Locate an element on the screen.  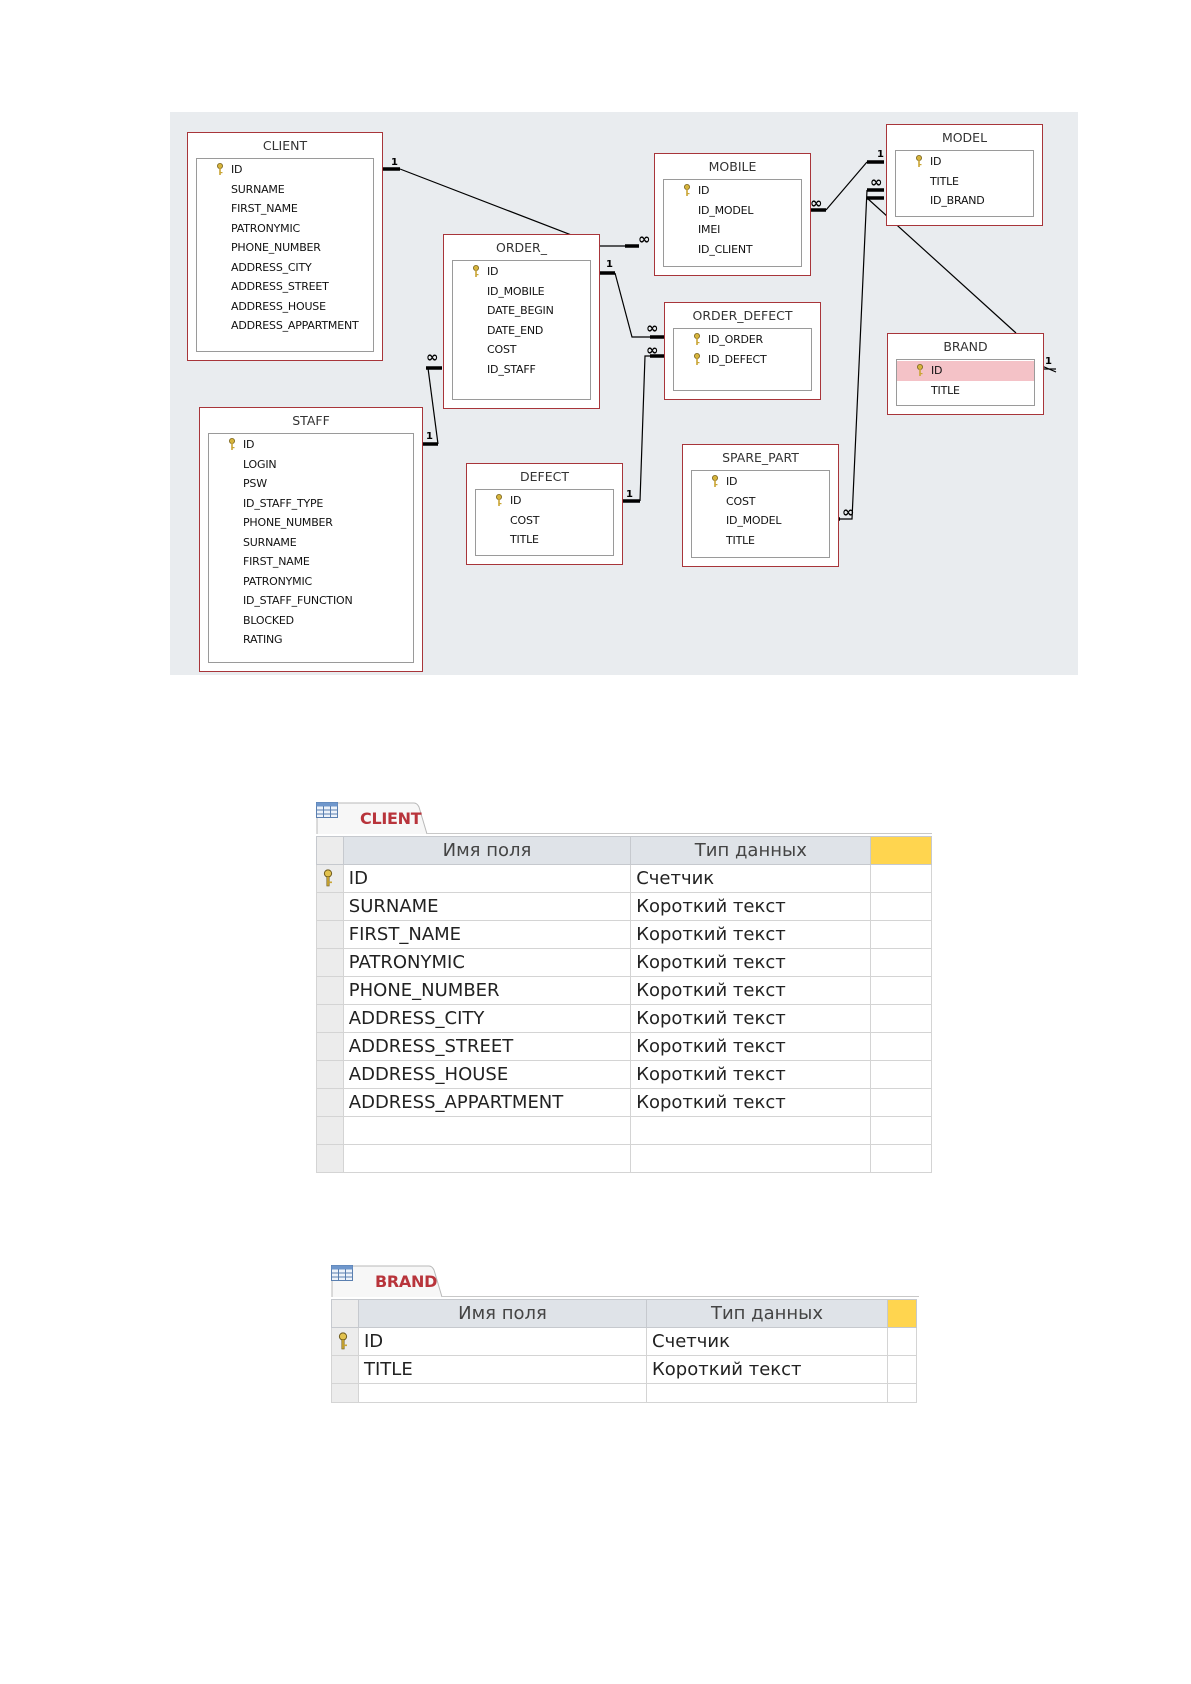
field: ID_MOBILE is located at coordinates (521, 292).